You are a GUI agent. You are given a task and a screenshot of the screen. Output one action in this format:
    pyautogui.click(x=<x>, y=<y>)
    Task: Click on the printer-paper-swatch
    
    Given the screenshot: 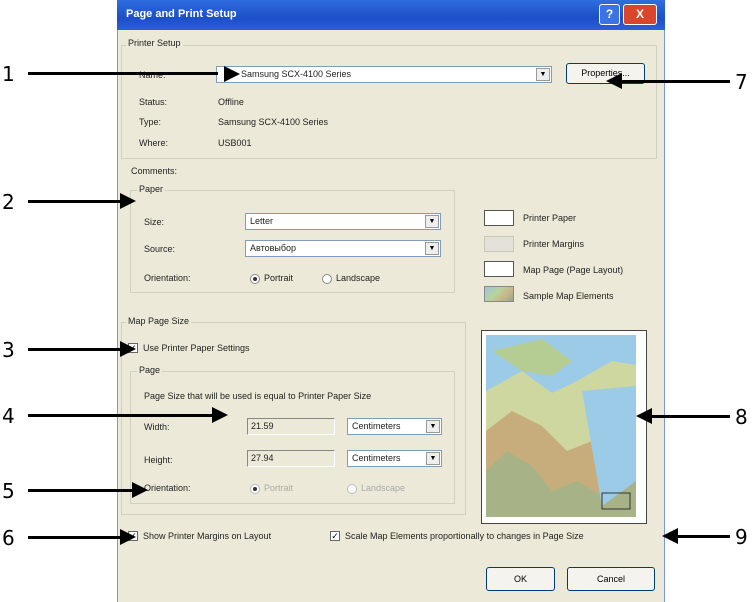 What is the action you would take?
    pyautogui.click(x=499, y=218)
    